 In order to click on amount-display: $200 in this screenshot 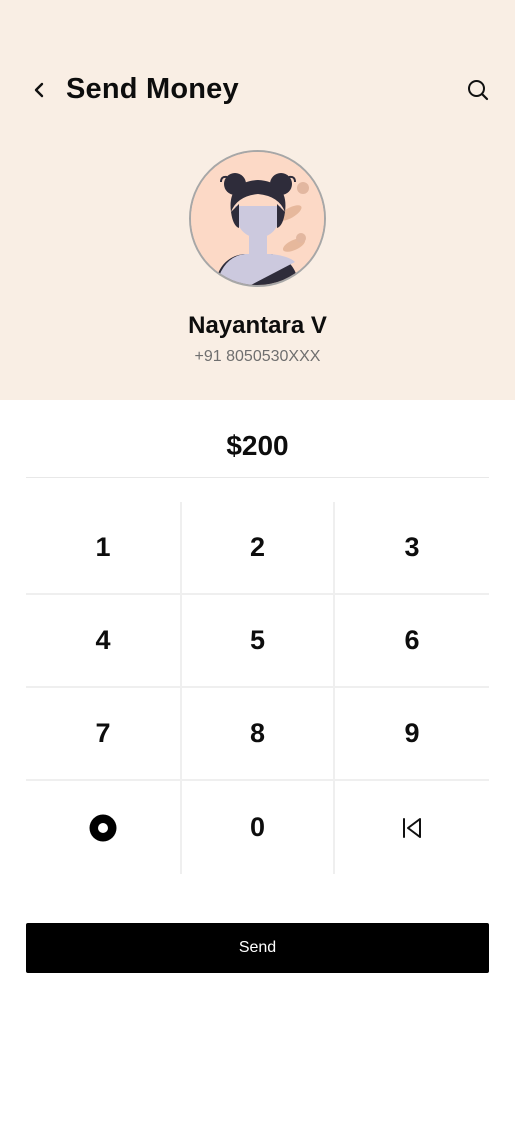, I will do `click(257, 448)`.